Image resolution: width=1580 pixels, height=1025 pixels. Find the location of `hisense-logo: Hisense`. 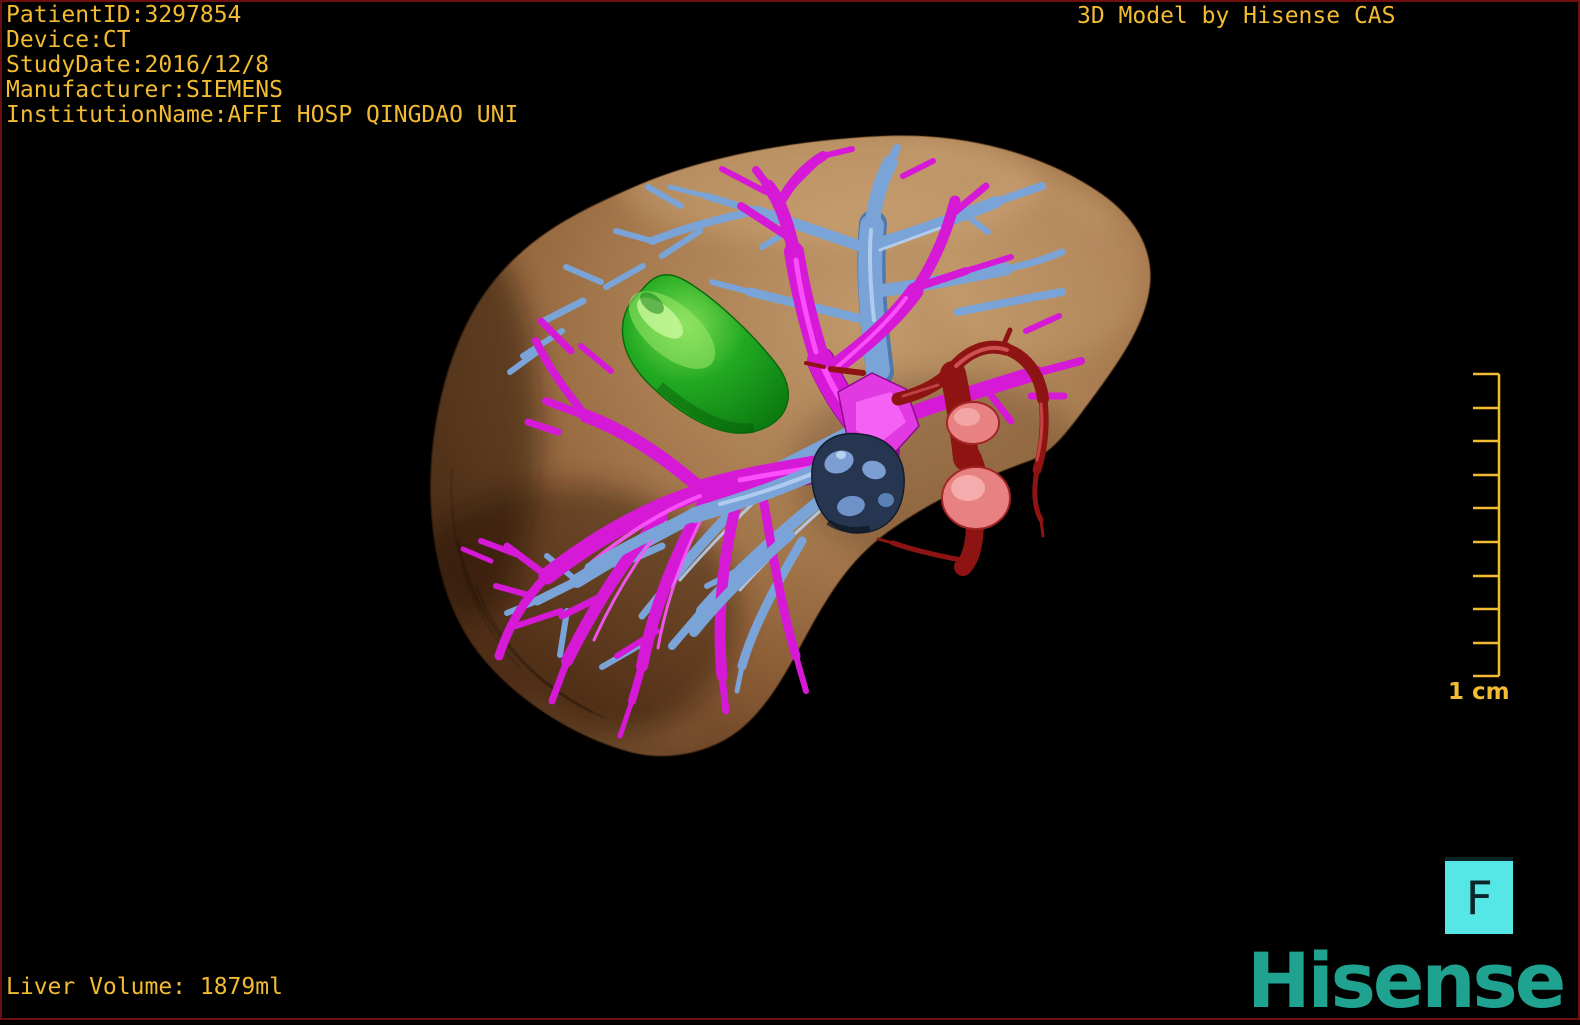

hisense-logo: Hisense is located at coordinates (1406, 980).